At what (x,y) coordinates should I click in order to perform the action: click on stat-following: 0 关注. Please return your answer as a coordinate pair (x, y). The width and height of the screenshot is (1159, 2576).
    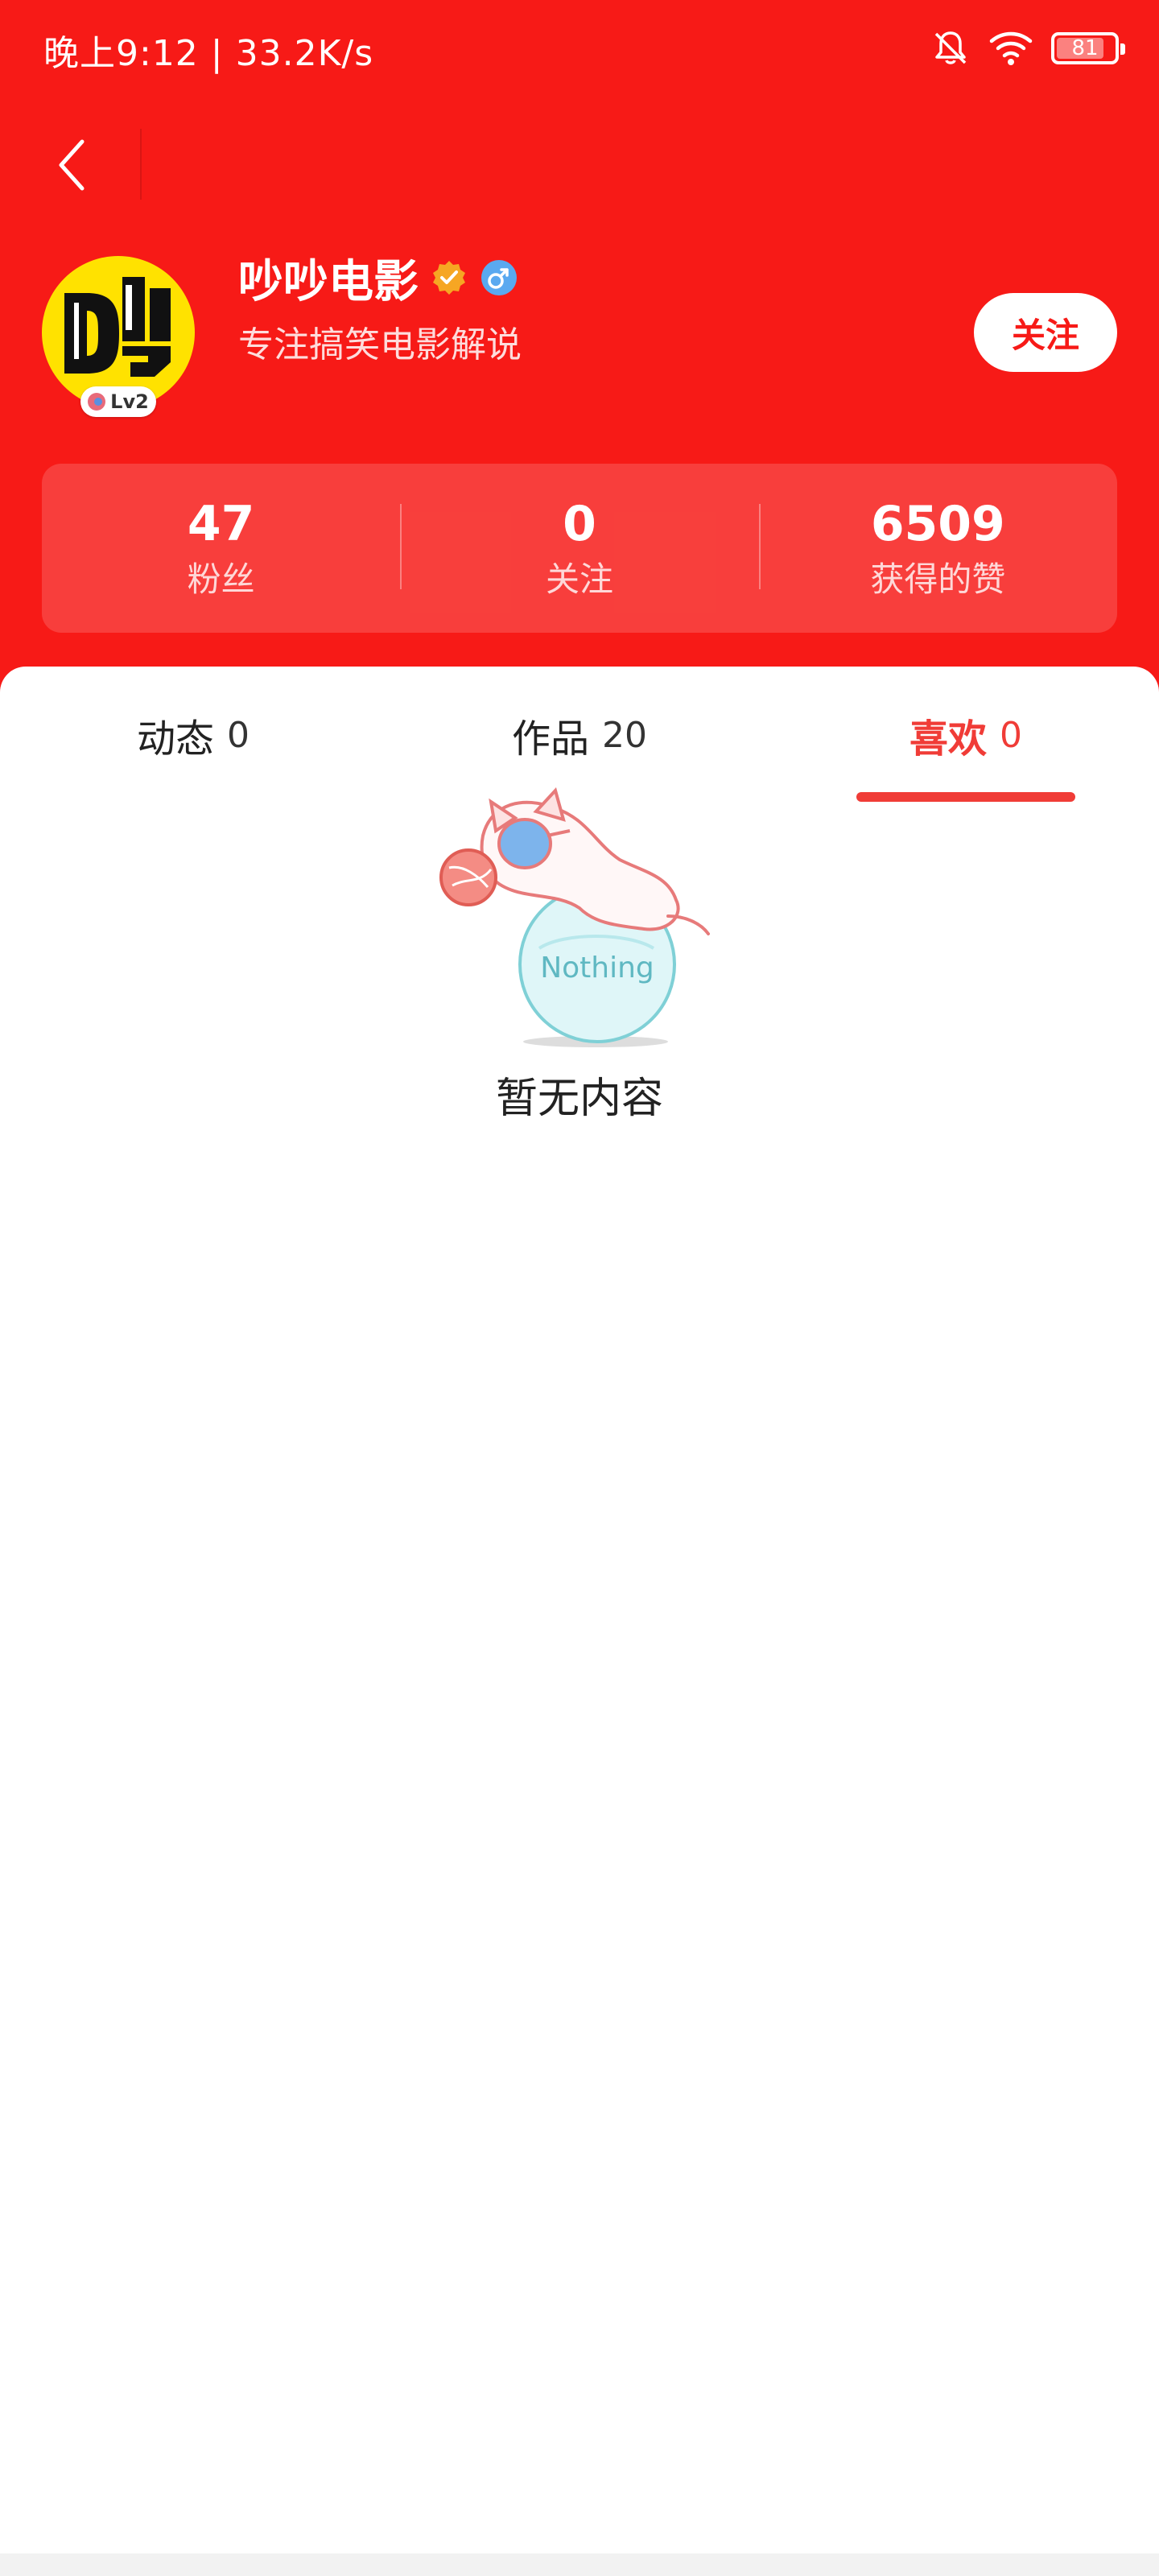
    Looking at the image, I should click on (579, 548).